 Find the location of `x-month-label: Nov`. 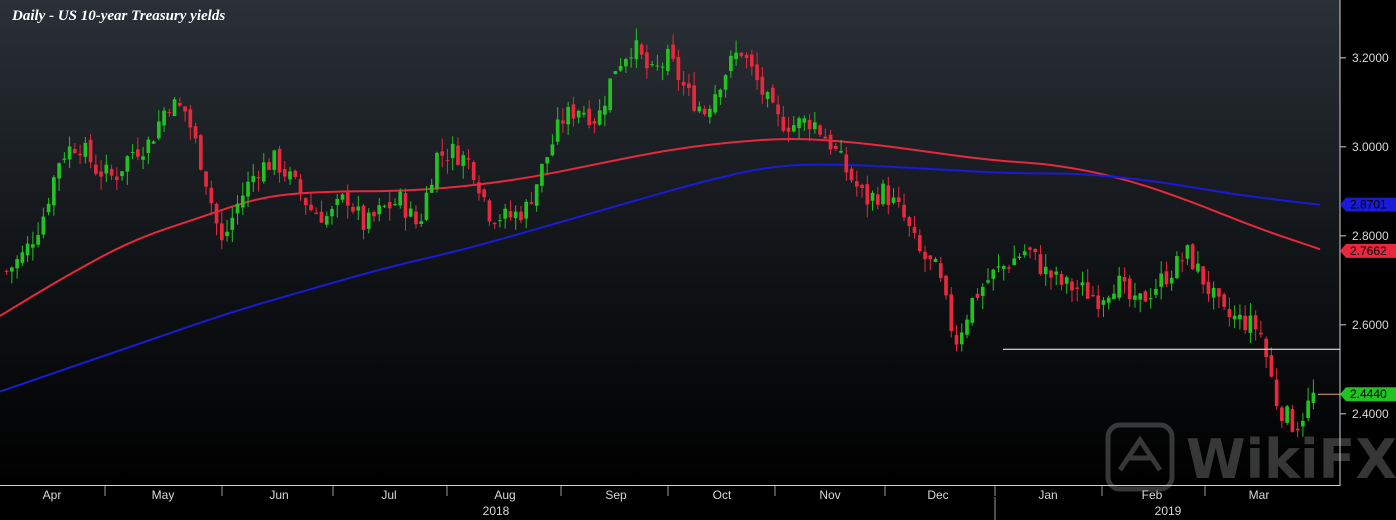

x-month-label: Nov is located at coordinates (829, 495).